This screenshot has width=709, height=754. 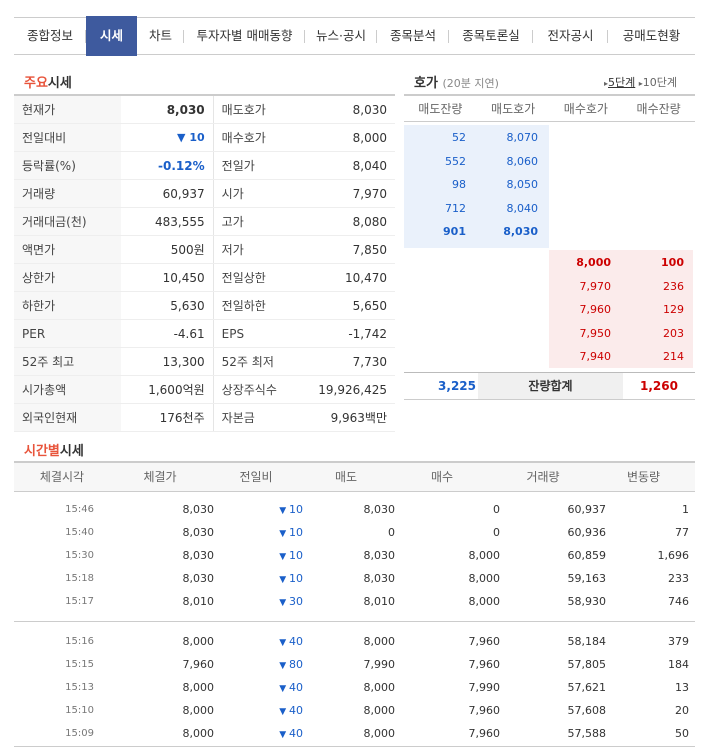 What do you see at coordinates (296, 664) in the screenshot?
I see `change-value: 80` at bounding box center [296, 664].